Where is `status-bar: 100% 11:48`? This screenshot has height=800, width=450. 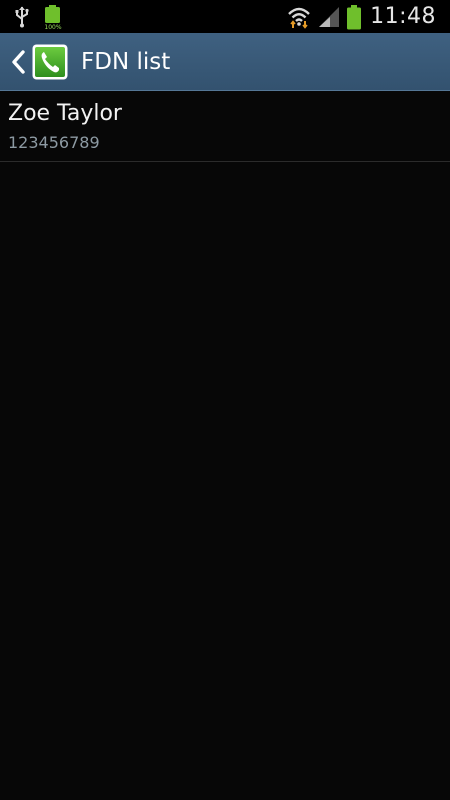
status-bar: 100% 11:48 is located at coordinates (225, 16).